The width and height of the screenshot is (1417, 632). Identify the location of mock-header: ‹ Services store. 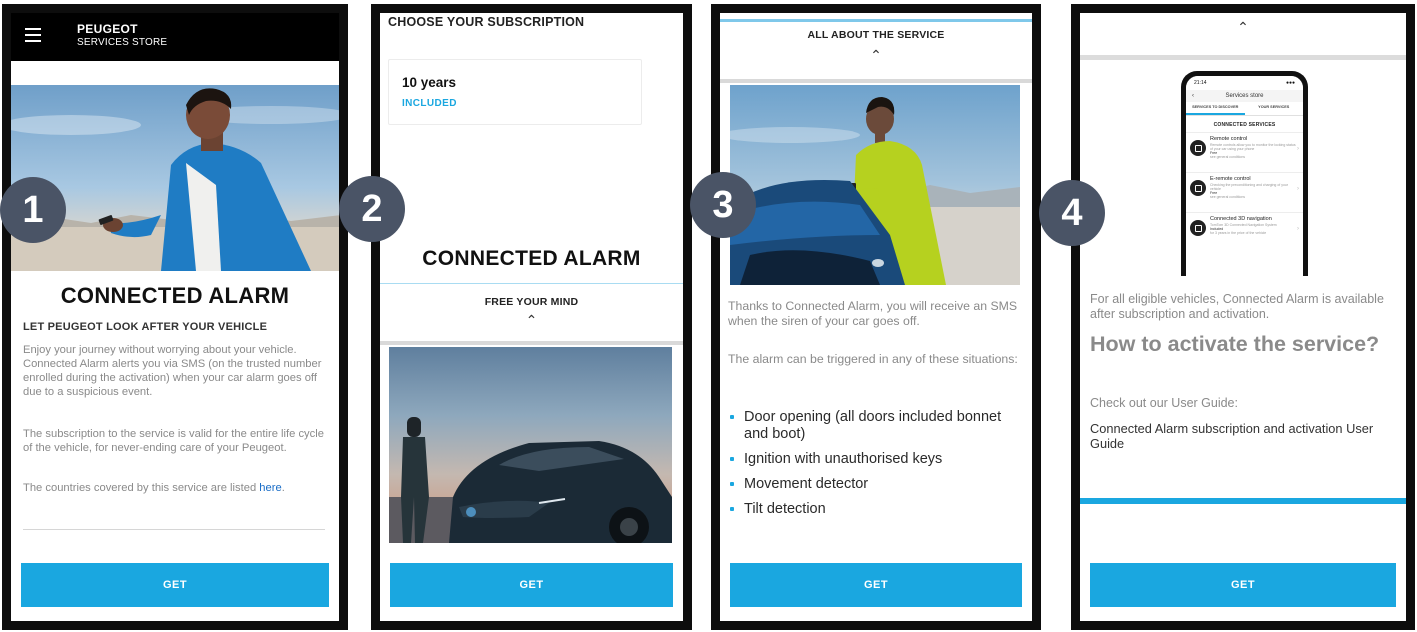
(1244, 96).